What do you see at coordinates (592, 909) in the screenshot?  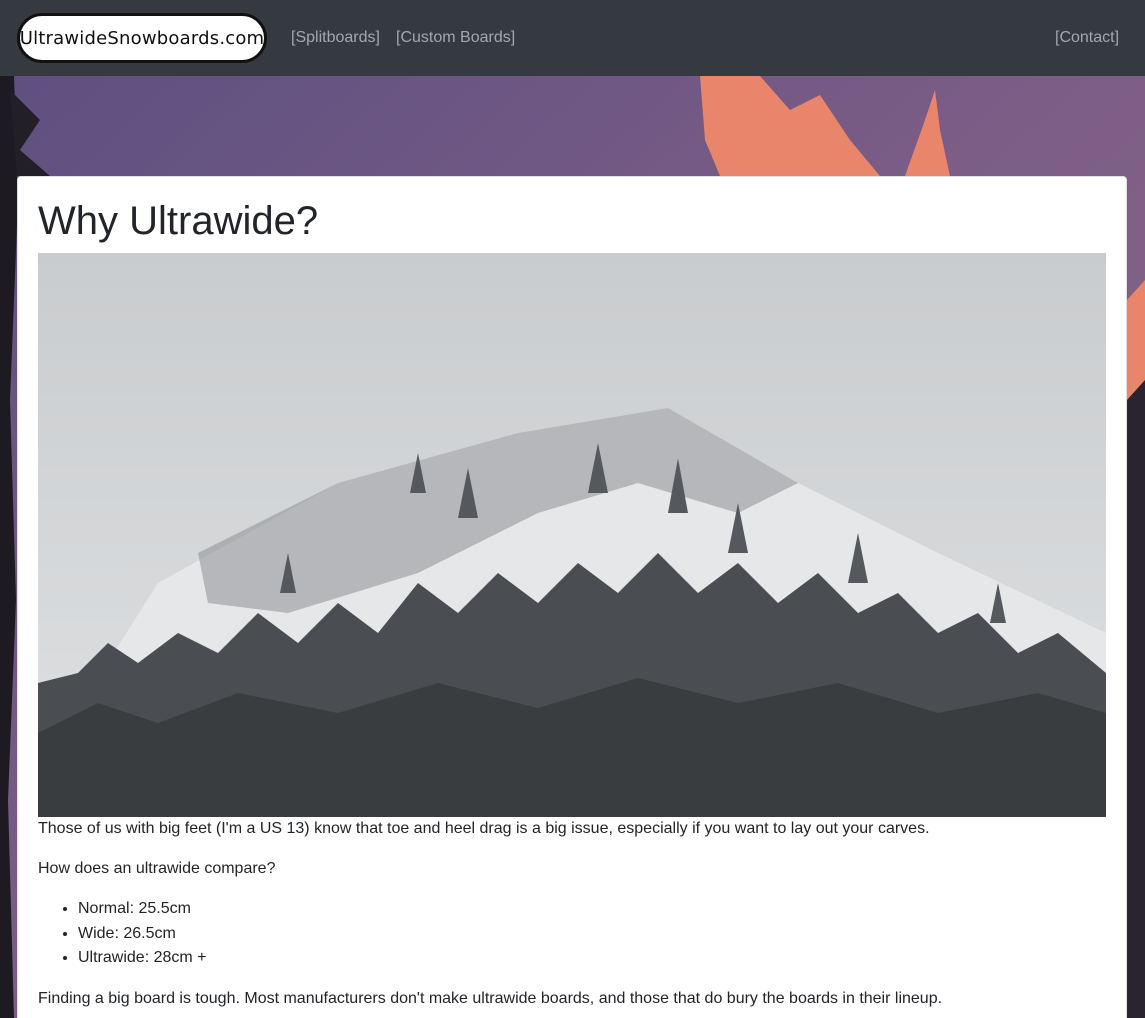 I see `spec-item-normal: Normal: 25.5cm` at bounding box center [592, 909].